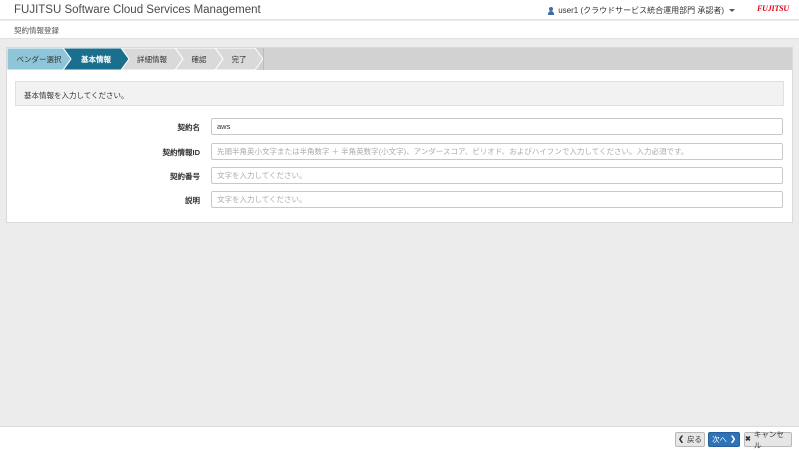 This screenshot has width=799, height=450. I want to click on user-name: user1 (クラウドサービス統合運用部門 承認者), so click(641, 10).